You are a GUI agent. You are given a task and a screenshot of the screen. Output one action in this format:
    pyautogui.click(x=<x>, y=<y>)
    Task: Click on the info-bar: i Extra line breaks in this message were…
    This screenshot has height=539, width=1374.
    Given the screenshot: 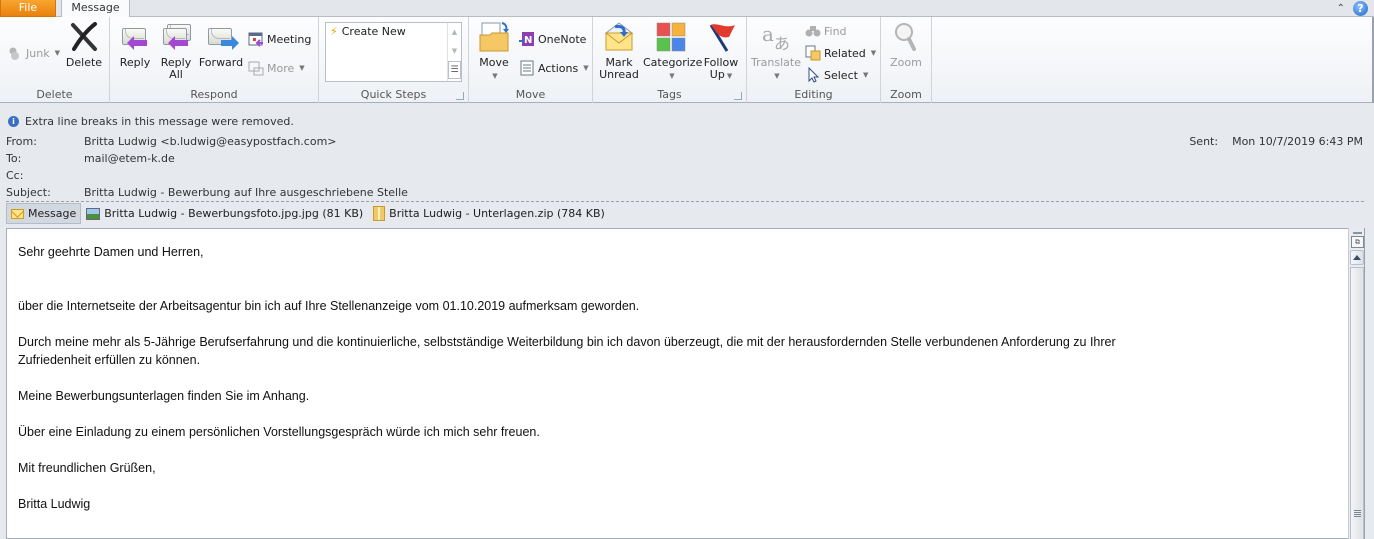 What is the action you would take?
    pyautogui.click(x=151, y=121)
    